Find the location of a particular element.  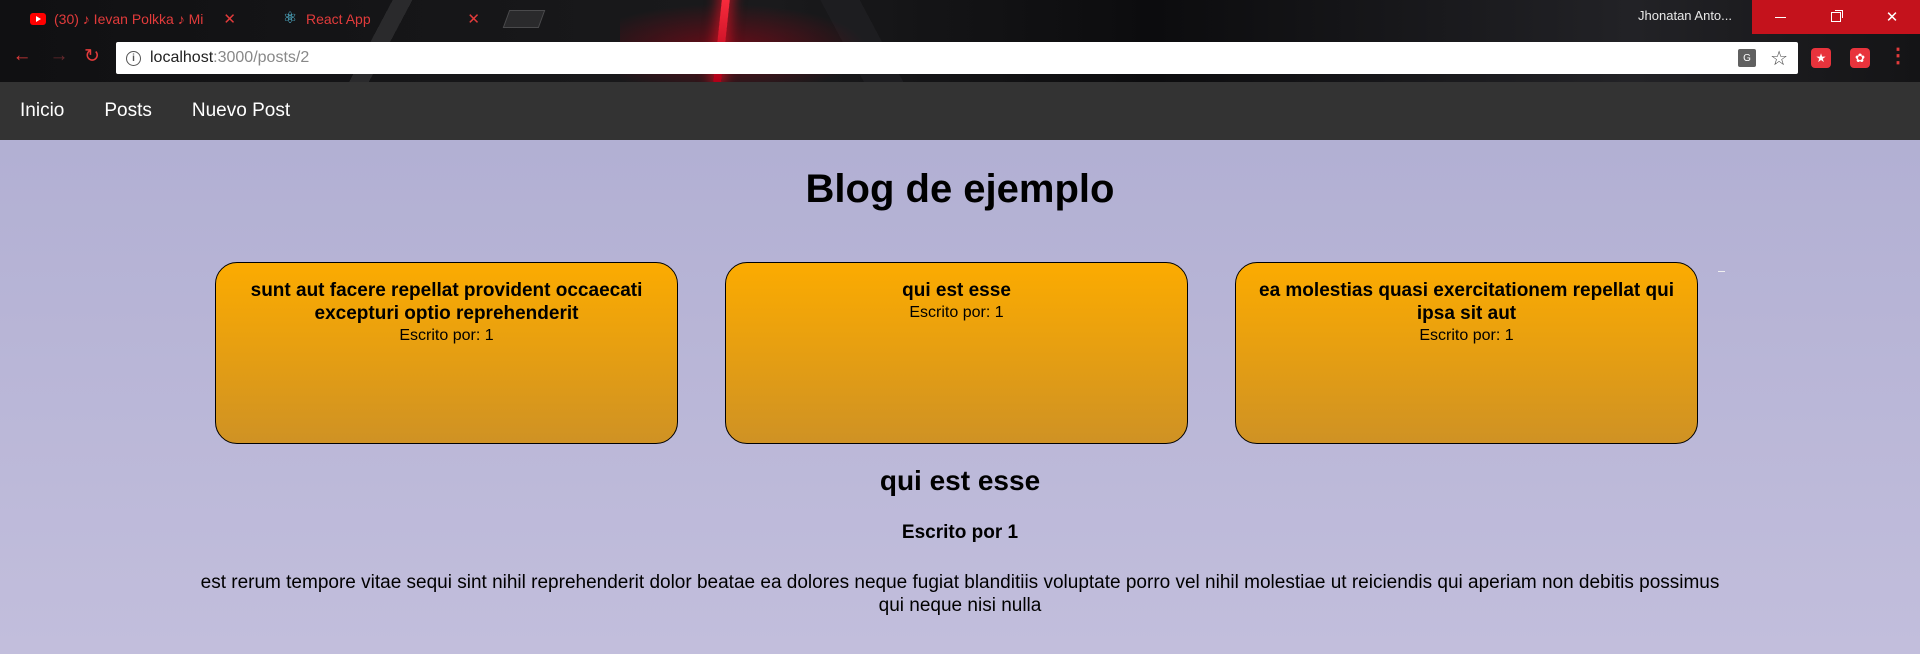

browser-toolbar: ← → ↻ i localhost:3000/posts/2 G ☆ ★ ✿ ⋮ is located at coordinates (960, 59).